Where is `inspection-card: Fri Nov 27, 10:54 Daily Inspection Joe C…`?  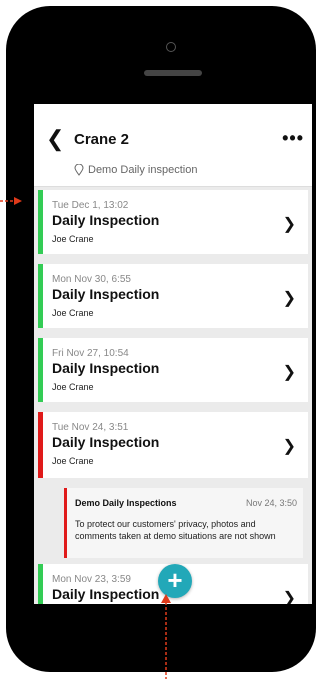 inspection-card: Fri Nov 27, 10:54 Daily Inspection Joe C… is located at coordinates (173, 370).